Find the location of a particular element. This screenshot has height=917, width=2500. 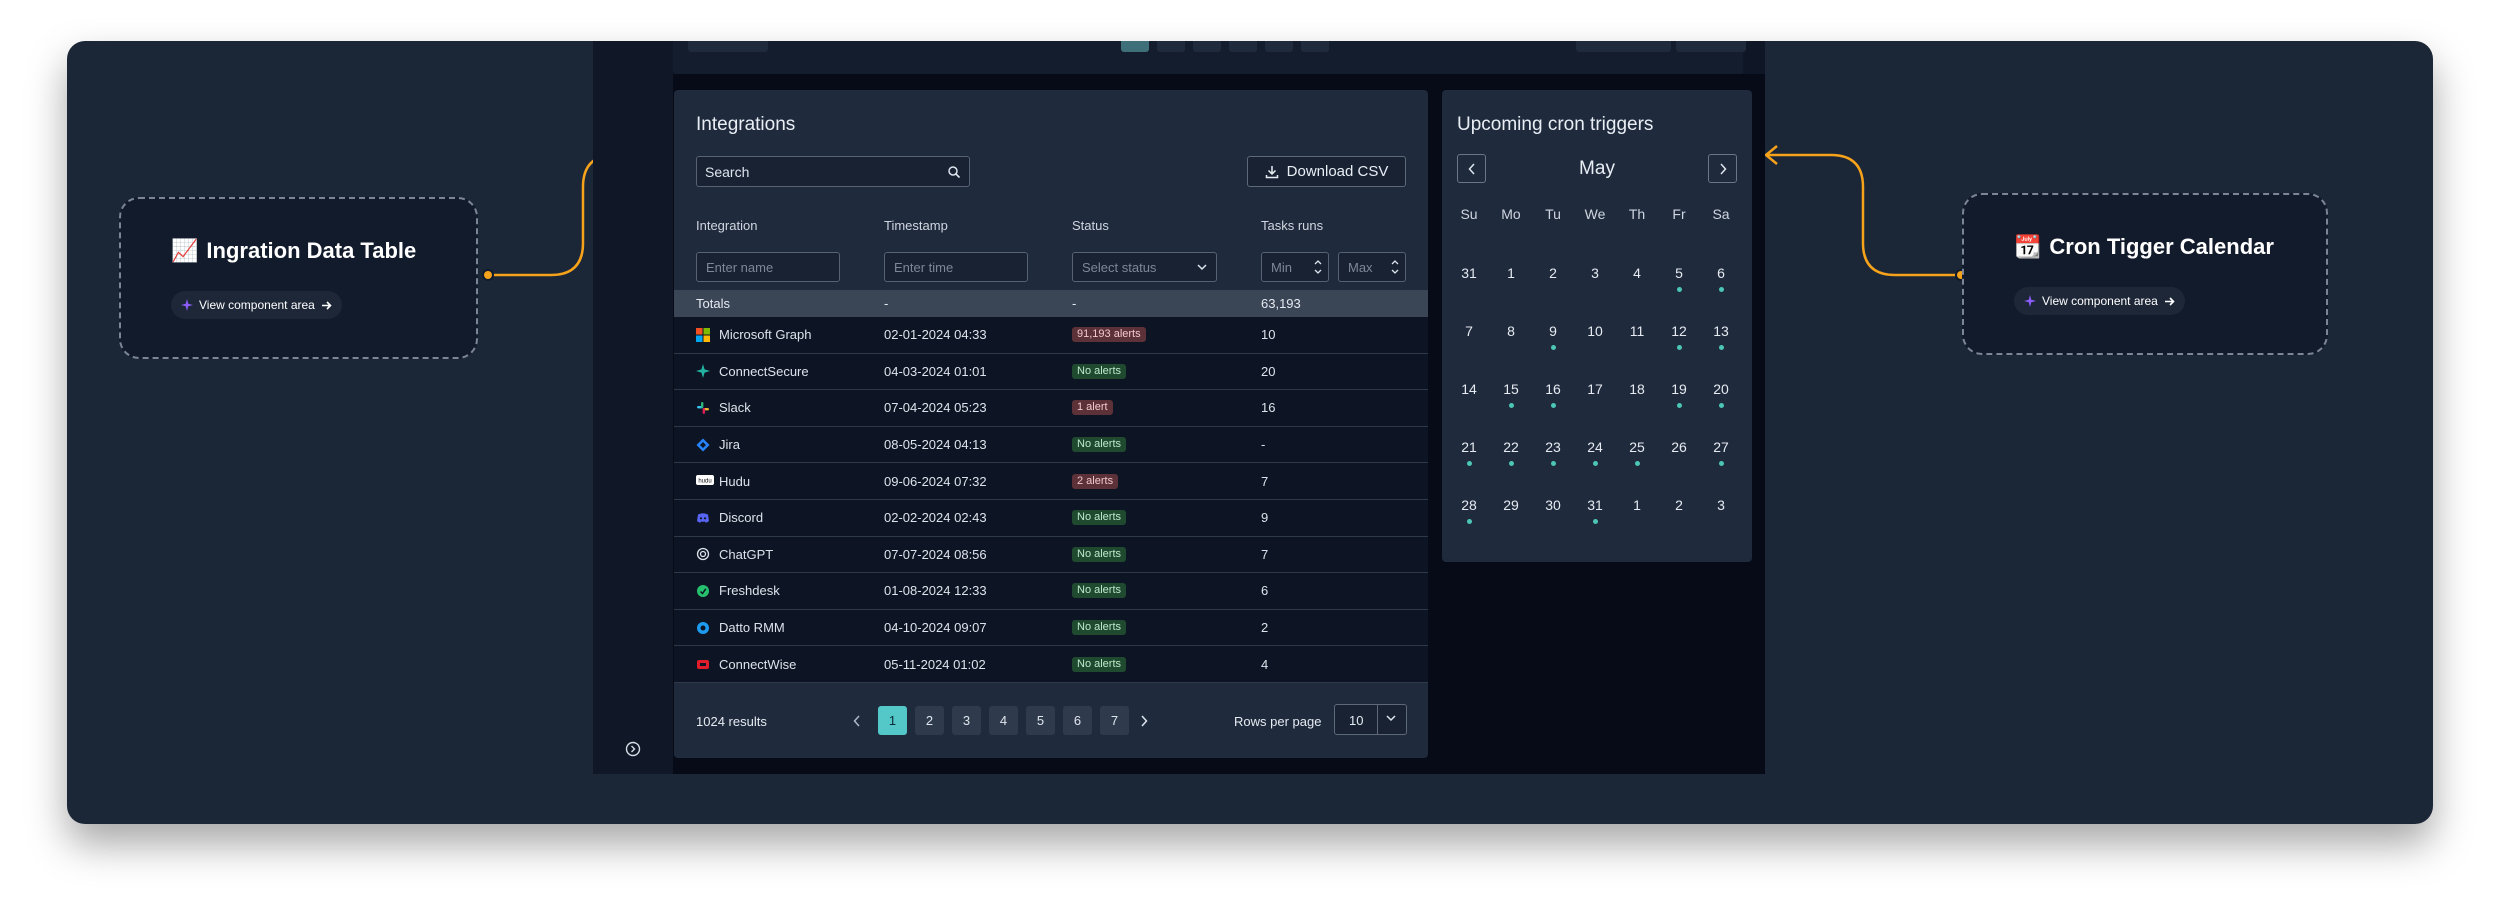

calendar-day-number: 7 is located at coordinates (1469, 331).